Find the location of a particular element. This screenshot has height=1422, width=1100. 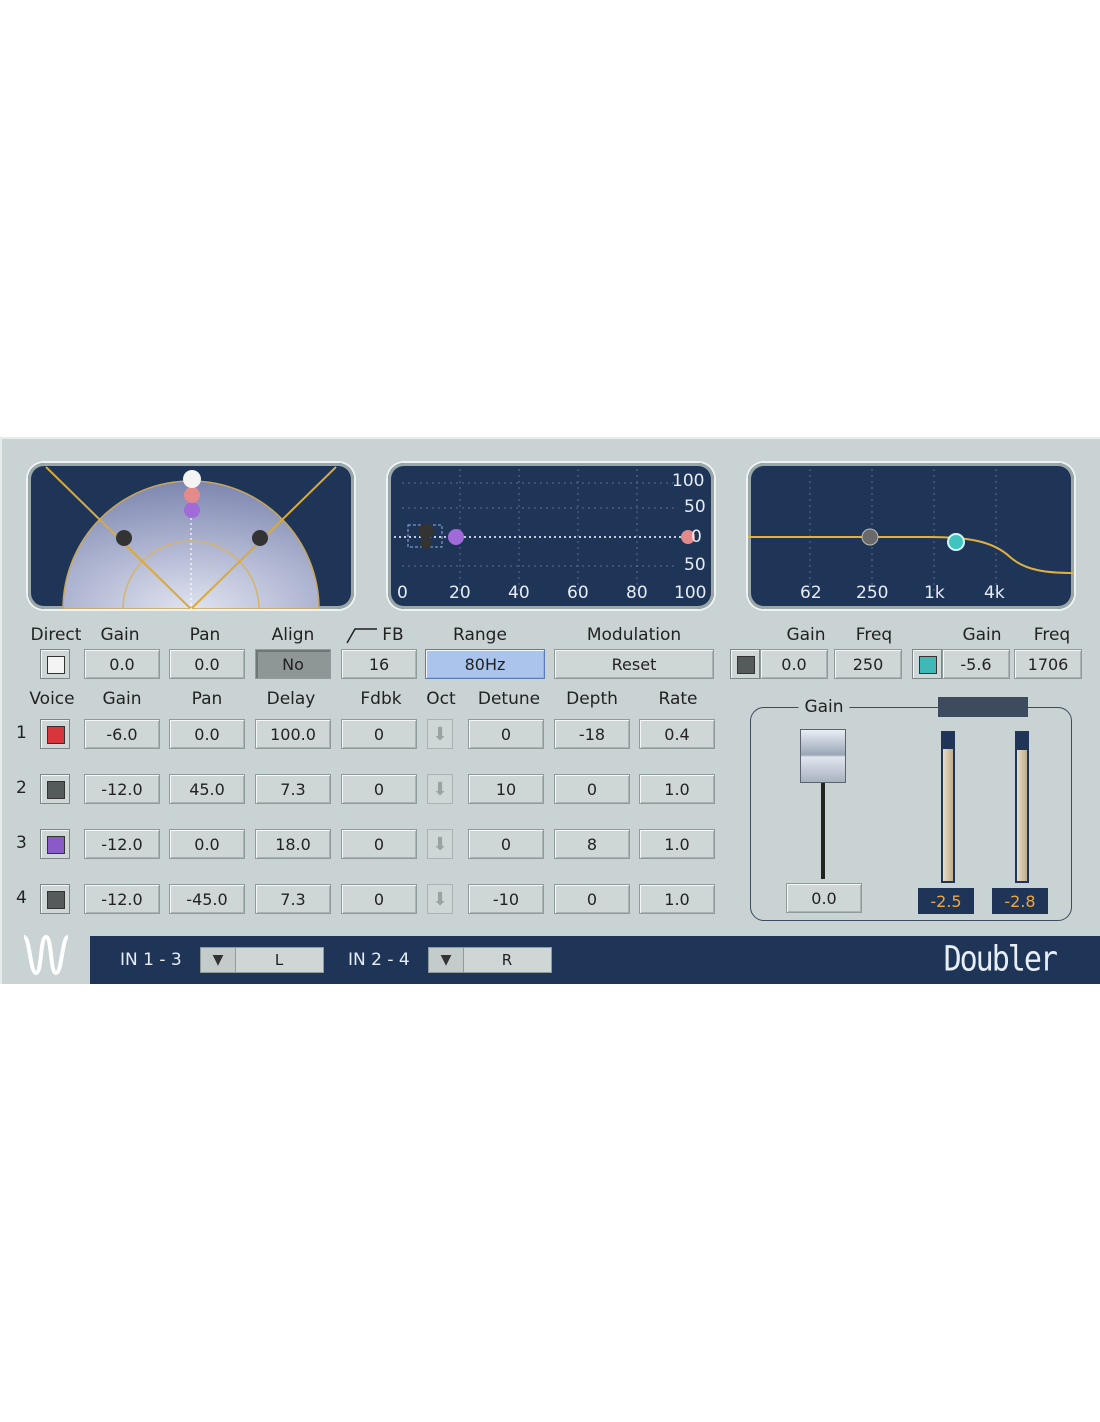

direct-pan-field: 0.0 is located at coordinates (207, 664).